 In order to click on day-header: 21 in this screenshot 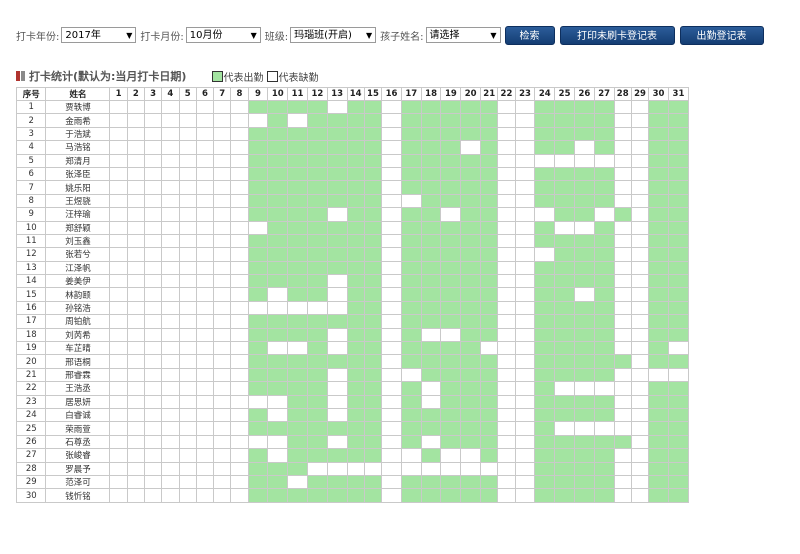, I will do `click(489, 94)`.